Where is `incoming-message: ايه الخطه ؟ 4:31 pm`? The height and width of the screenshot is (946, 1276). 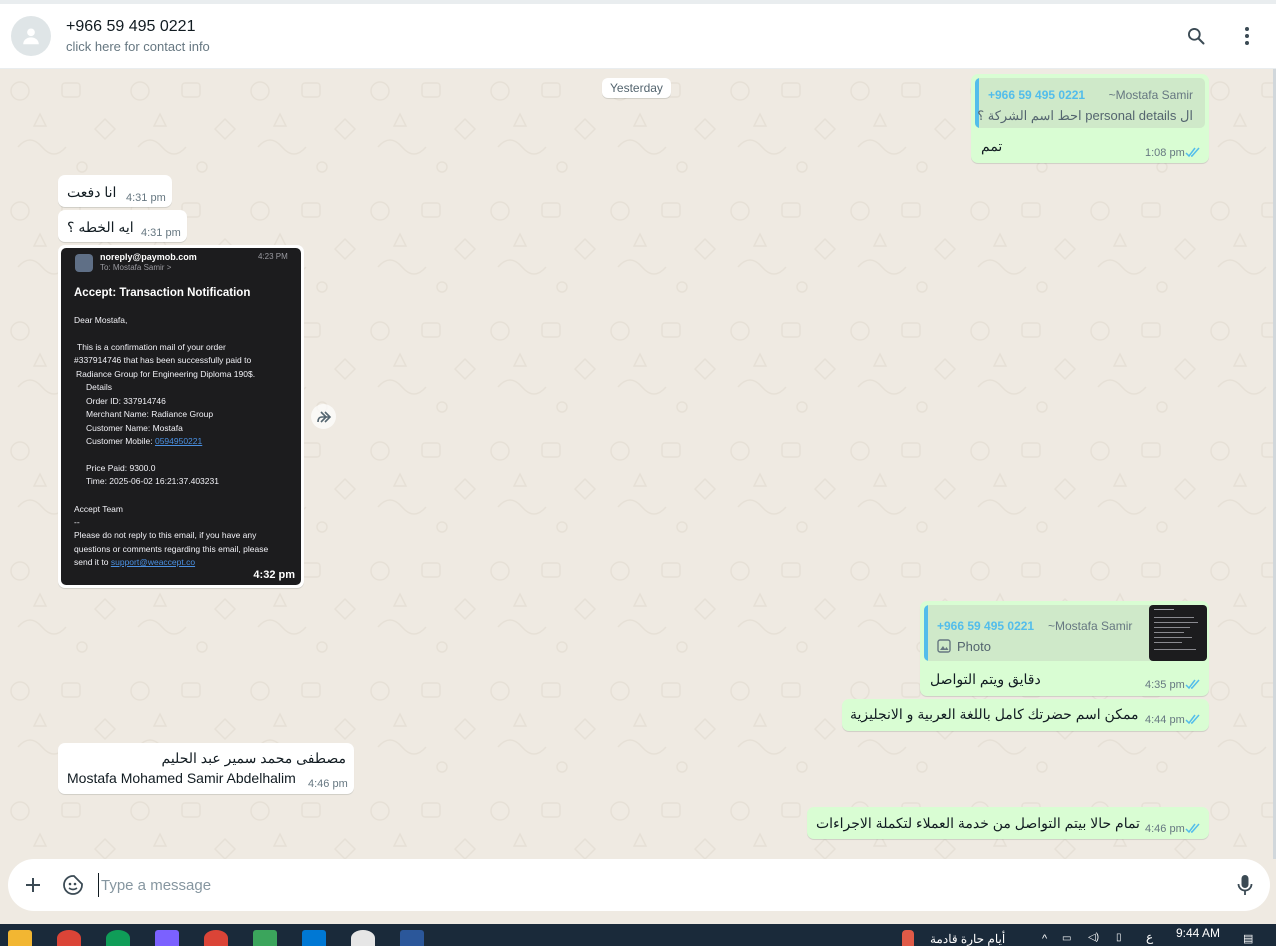
incoming-message: ايه الخطه ؟ 4:31 pm is located at coordinates (122, 226).